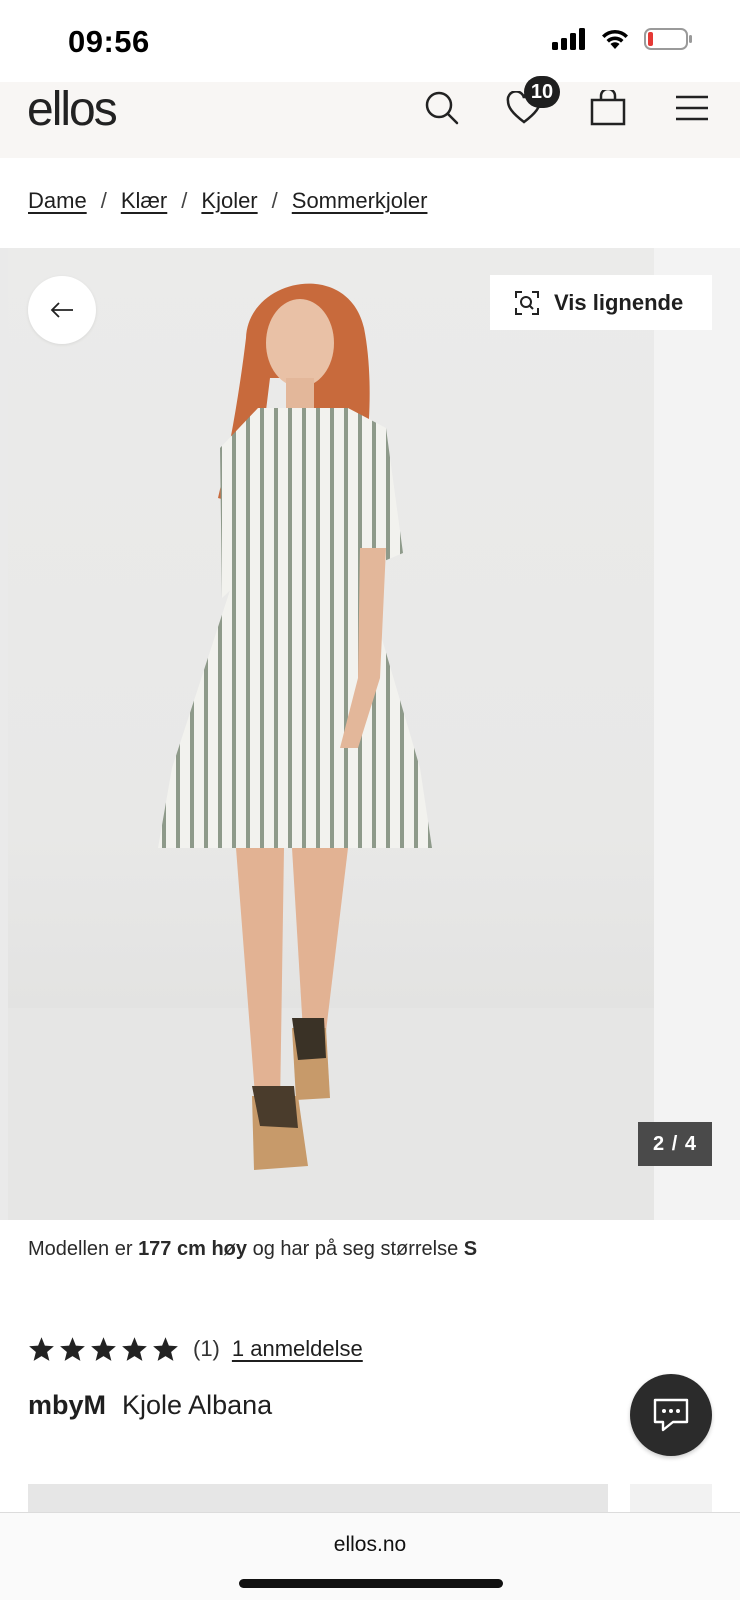  Describe the element at coordinates (109, 41) in the screenshot. I see `status-time: 09:56` at that location.